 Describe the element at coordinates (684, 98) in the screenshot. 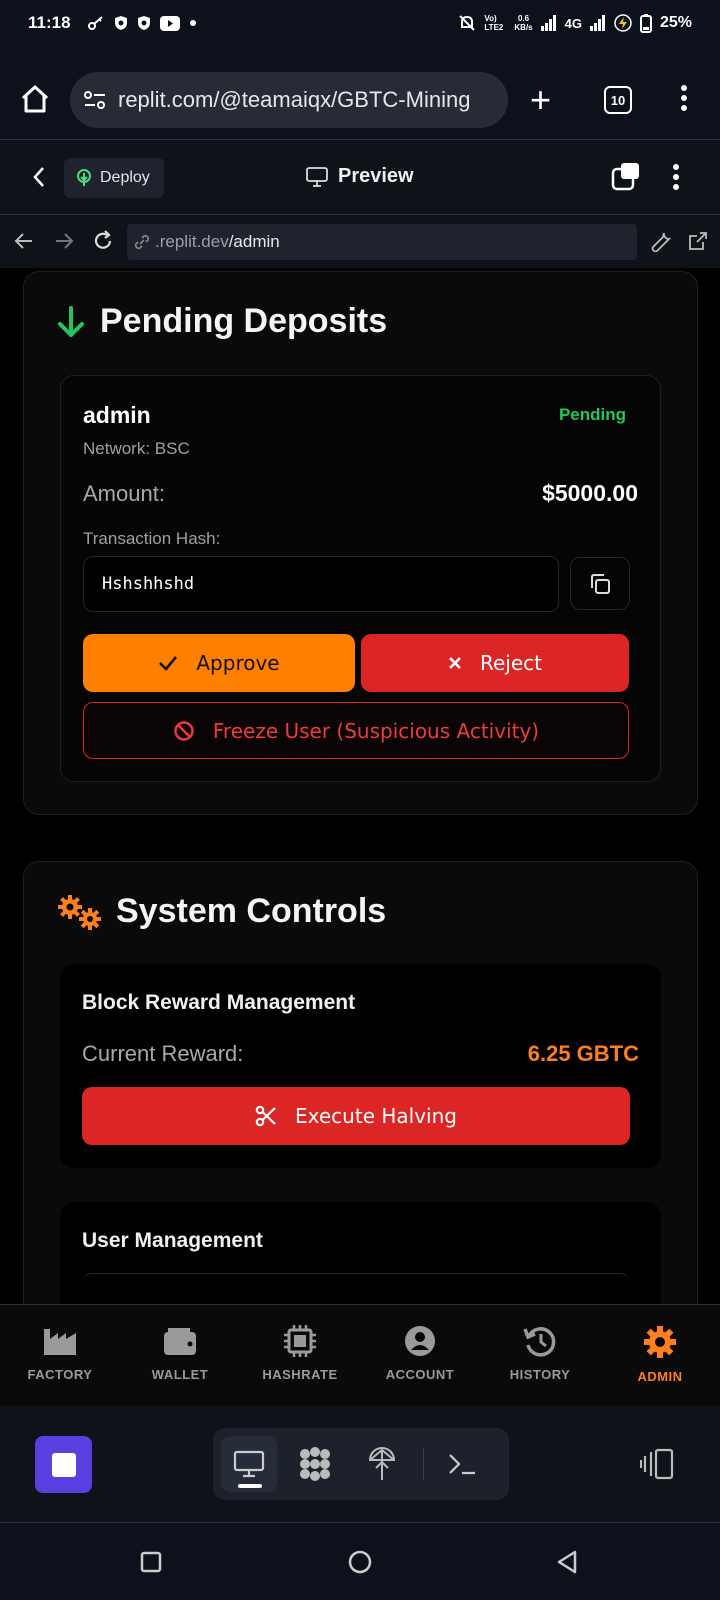

I see `menu-icon` at that location.